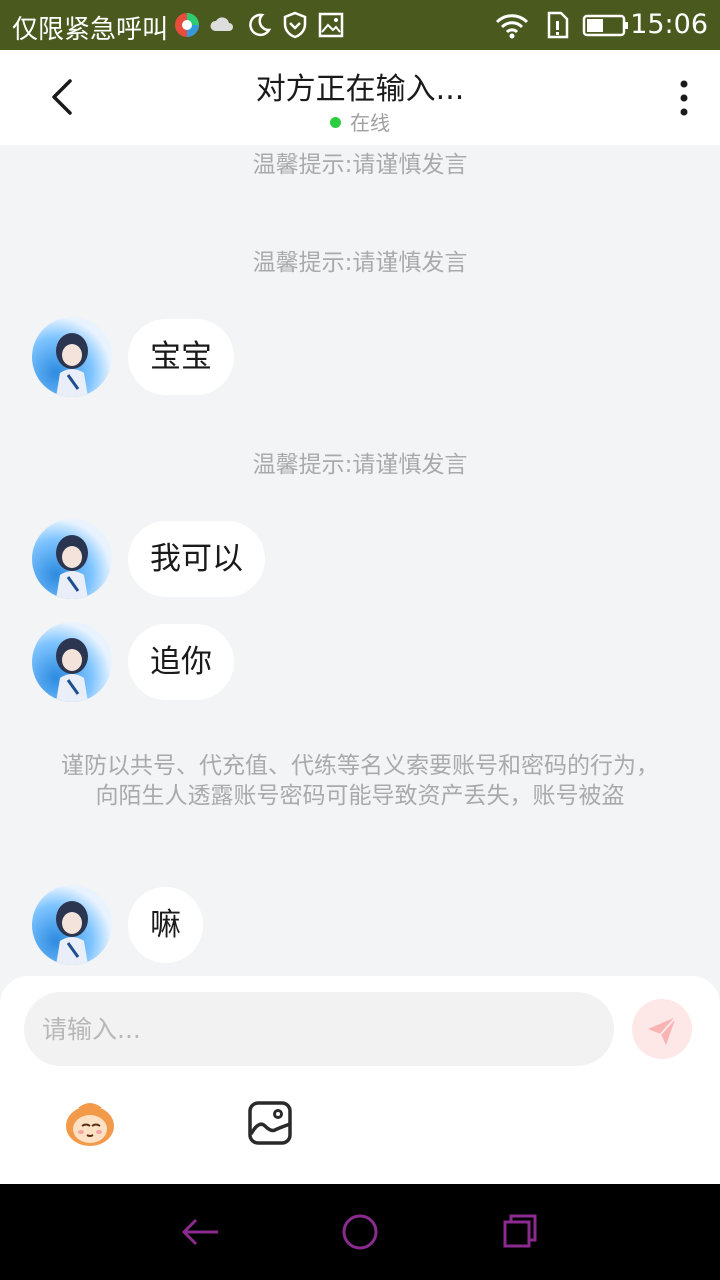  I want to click on system-nav-bar, so click(360, 1232).